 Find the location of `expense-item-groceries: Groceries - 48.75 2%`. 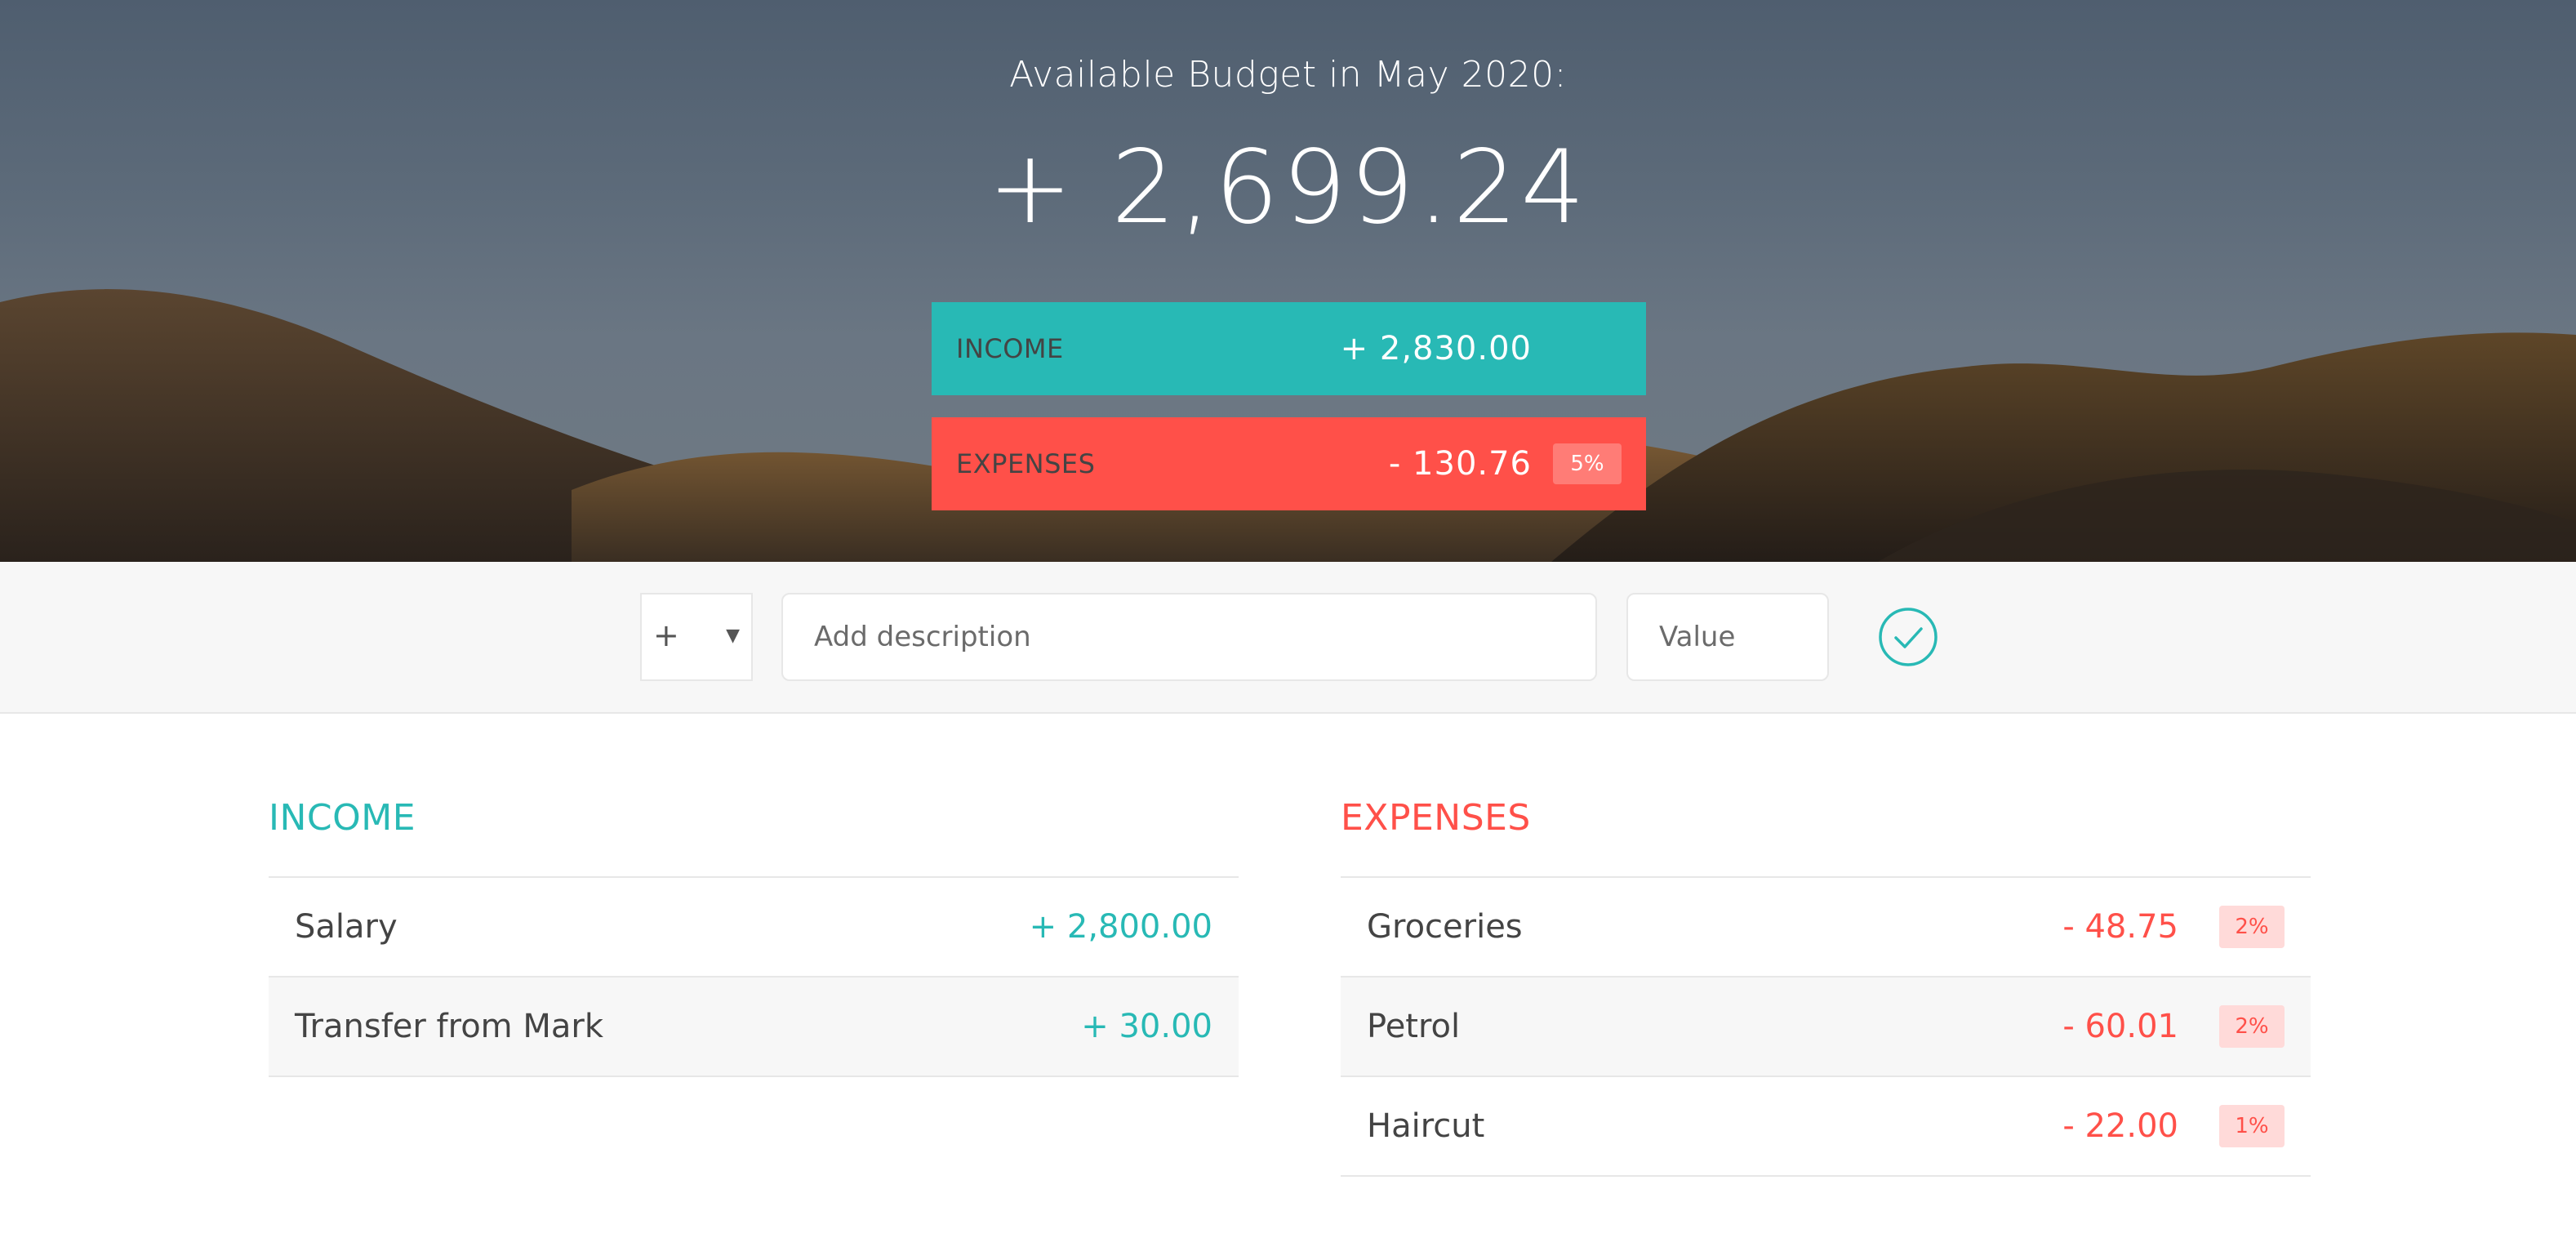

expense-item-groceries: Groceries - 48.75 2% is located at coordinates (1826, 928).